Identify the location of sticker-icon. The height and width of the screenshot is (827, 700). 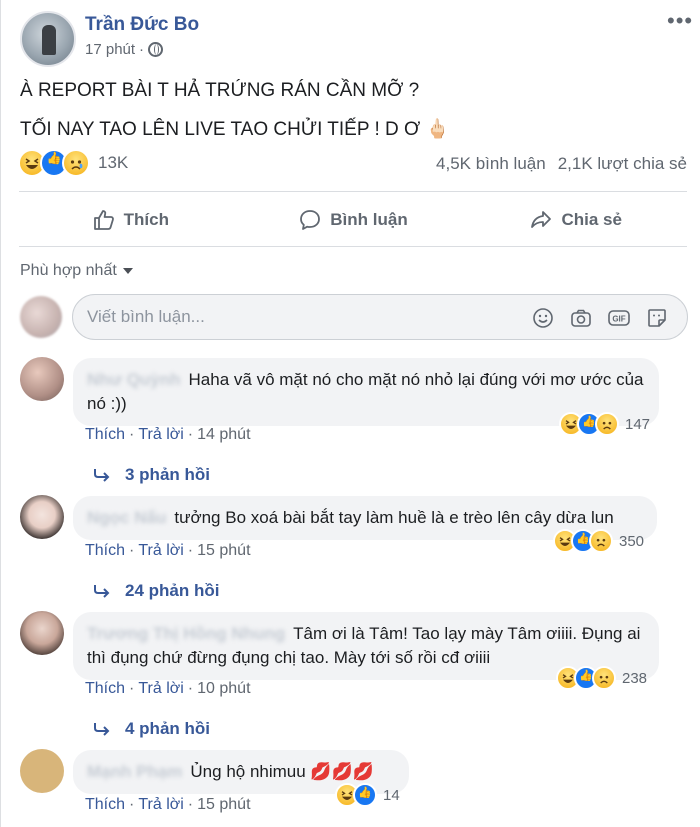
(657, 318).